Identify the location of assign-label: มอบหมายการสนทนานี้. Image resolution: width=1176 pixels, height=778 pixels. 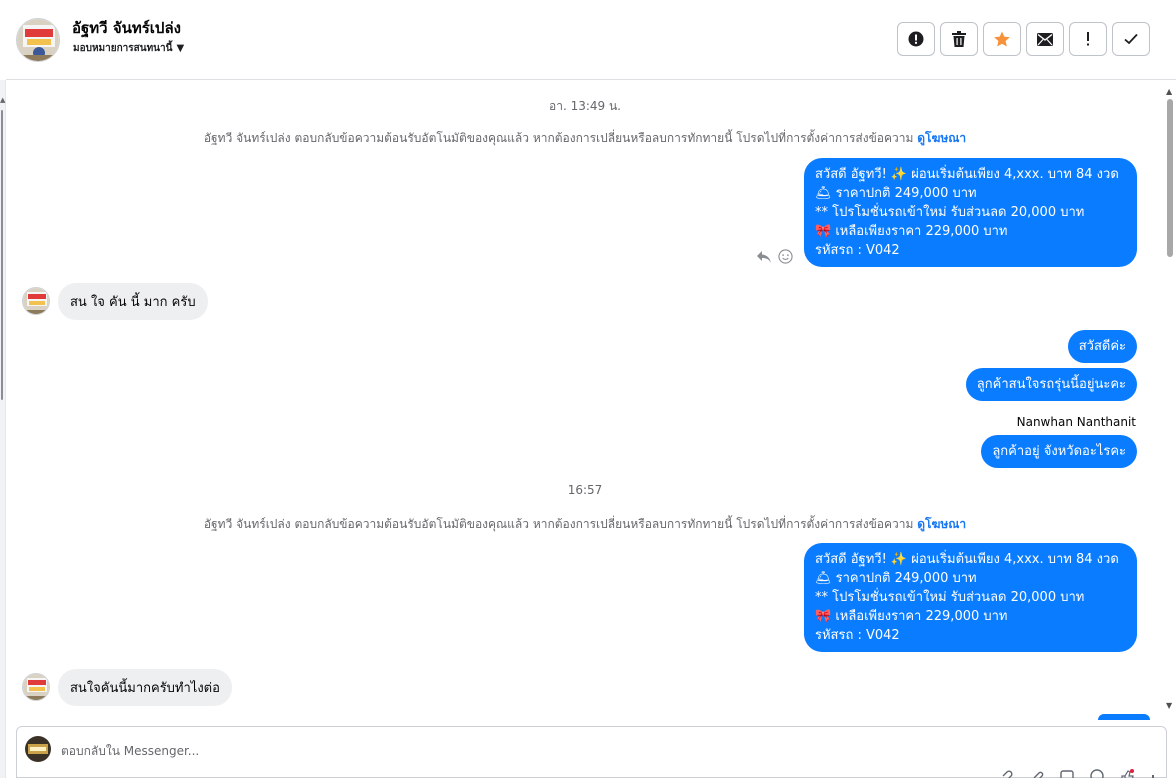
(123, 48).